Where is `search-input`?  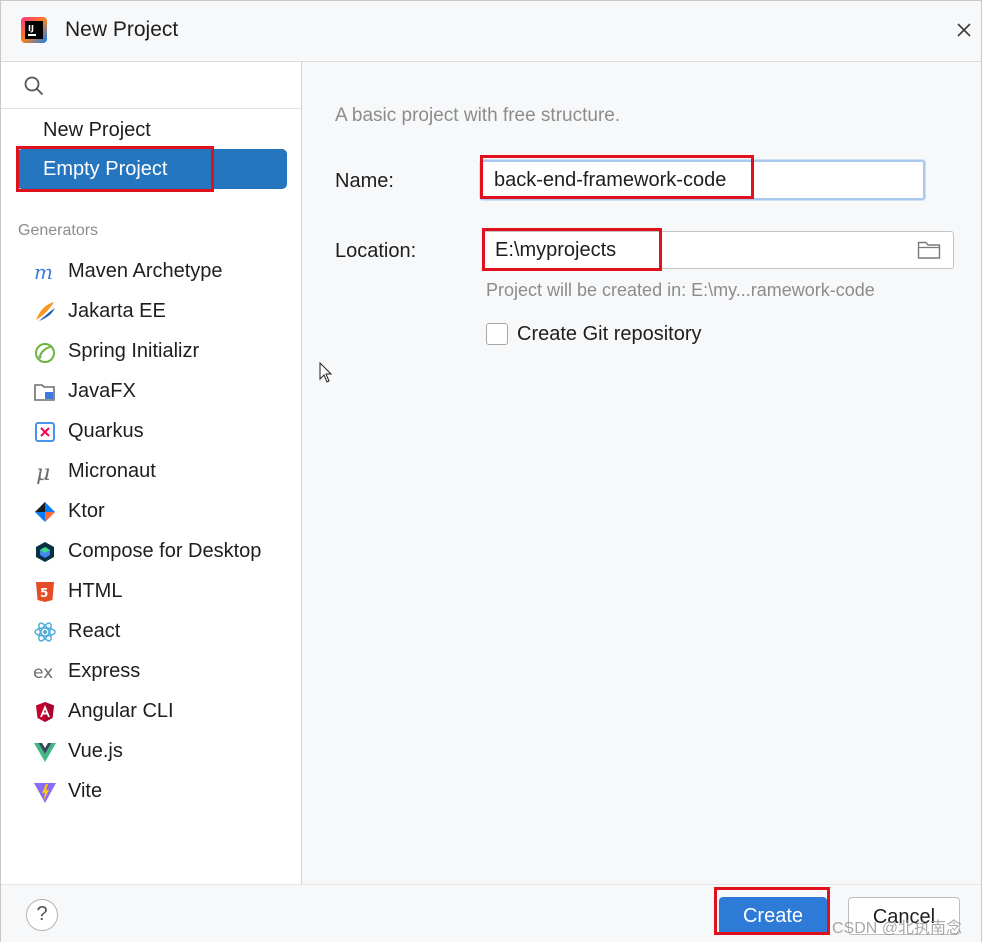
search-input is located at coordinates (151, 85).